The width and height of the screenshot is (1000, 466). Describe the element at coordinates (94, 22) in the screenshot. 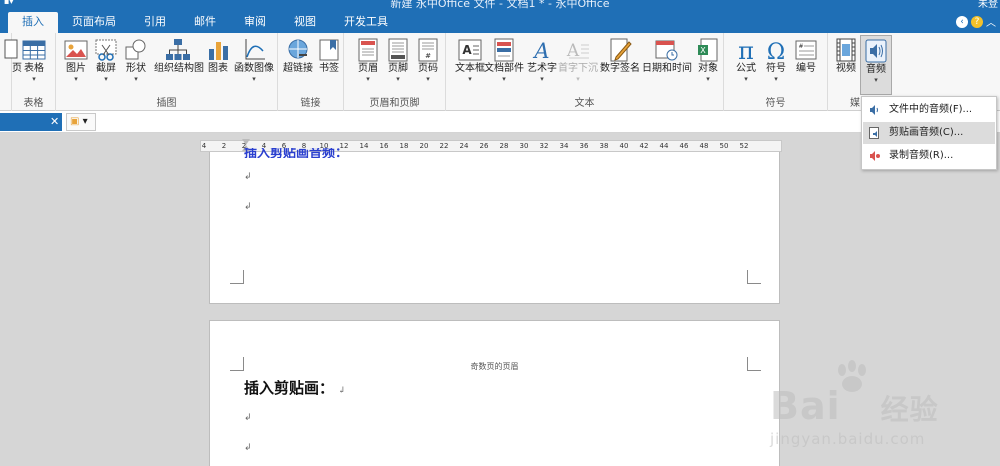

I see `tab-page-layout: 页面布局` at that location.